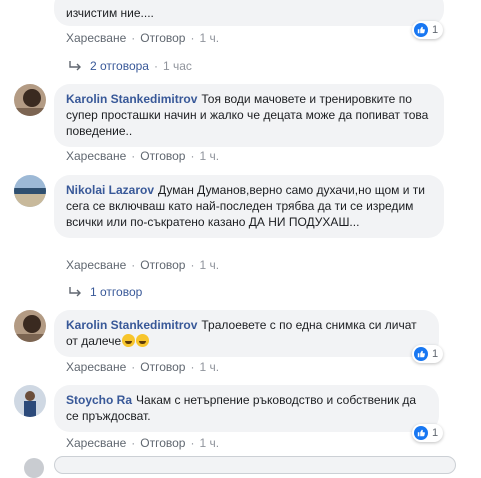  I want to click on replies-count: 2 отговора, so click(119, 66).